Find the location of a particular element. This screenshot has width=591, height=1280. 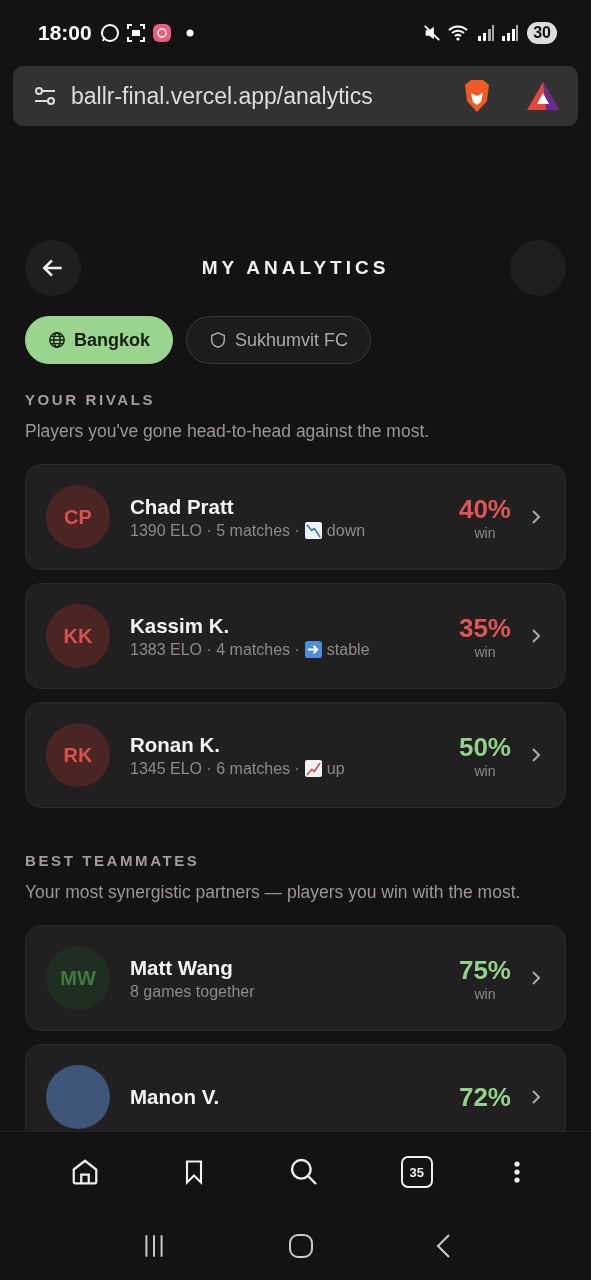

avatar: CP is located at coordinates (78, 517).